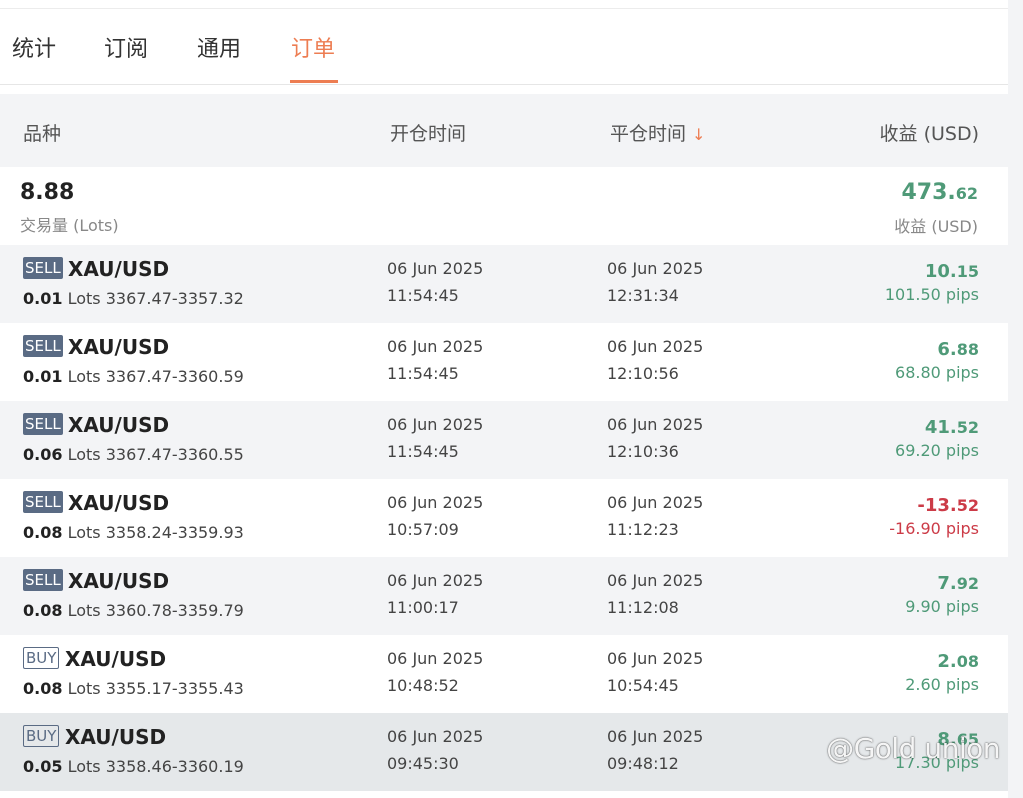 This screenshot has height=798, width=1023. Describe the element at coordinates (967, 583) in the screenshot. I see `order-profit-dec: 92` at that location.